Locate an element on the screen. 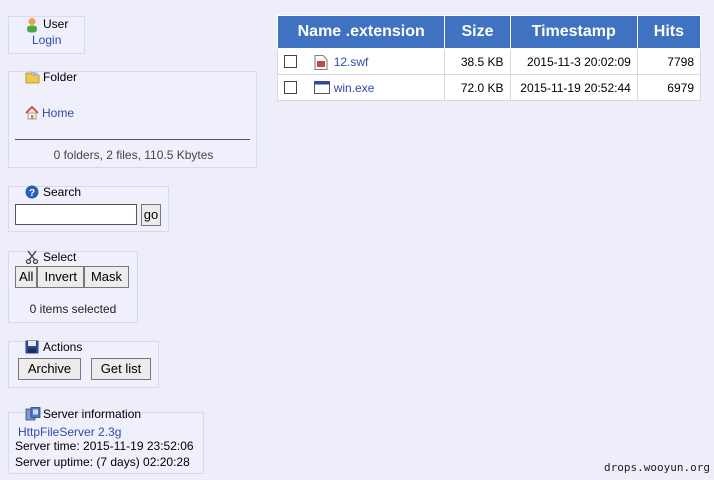 This screenshot has width=714, height=480. file-link: 12.swf is located at coordinates (351, 62).